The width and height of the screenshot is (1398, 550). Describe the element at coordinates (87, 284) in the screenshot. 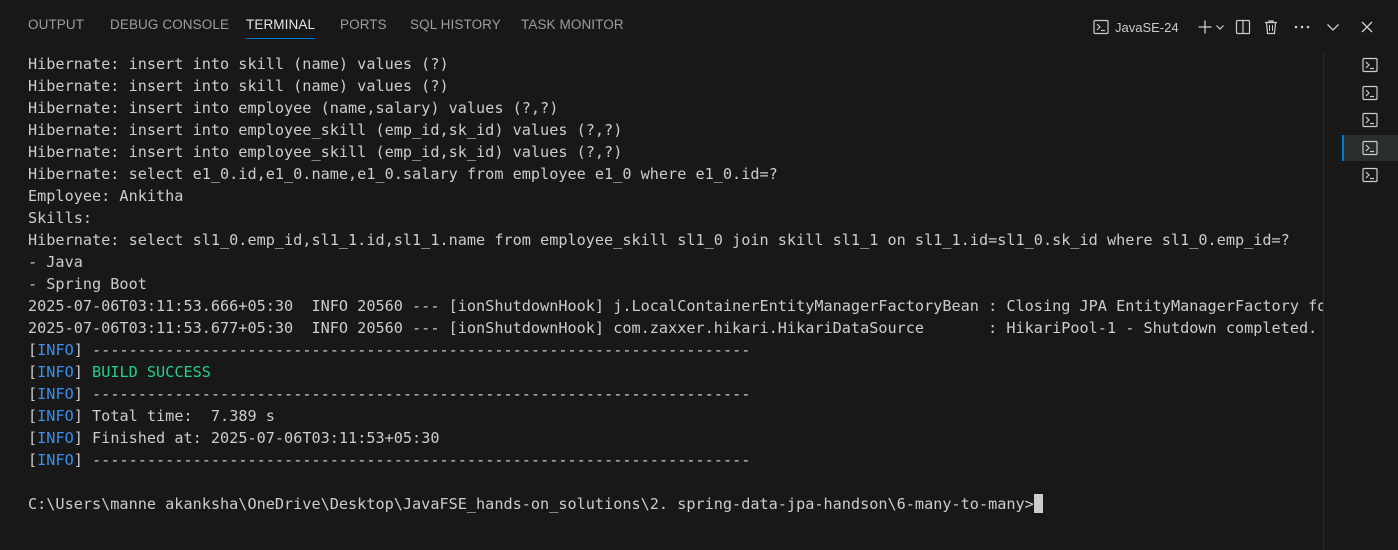

I see `terminal-line: - Spring Boot` at that location.